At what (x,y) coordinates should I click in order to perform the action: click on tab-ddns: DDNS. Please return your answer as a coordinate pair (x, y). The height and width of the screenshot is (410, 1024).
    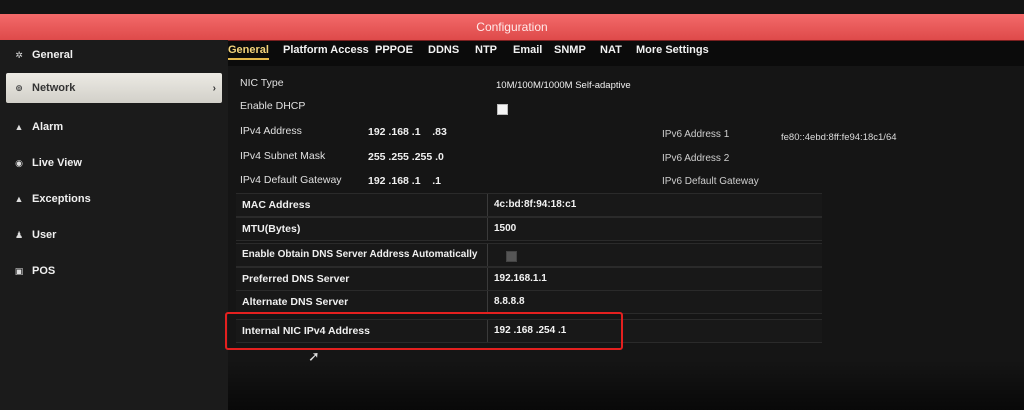
    Looking at the image, I should click on (443, 50).